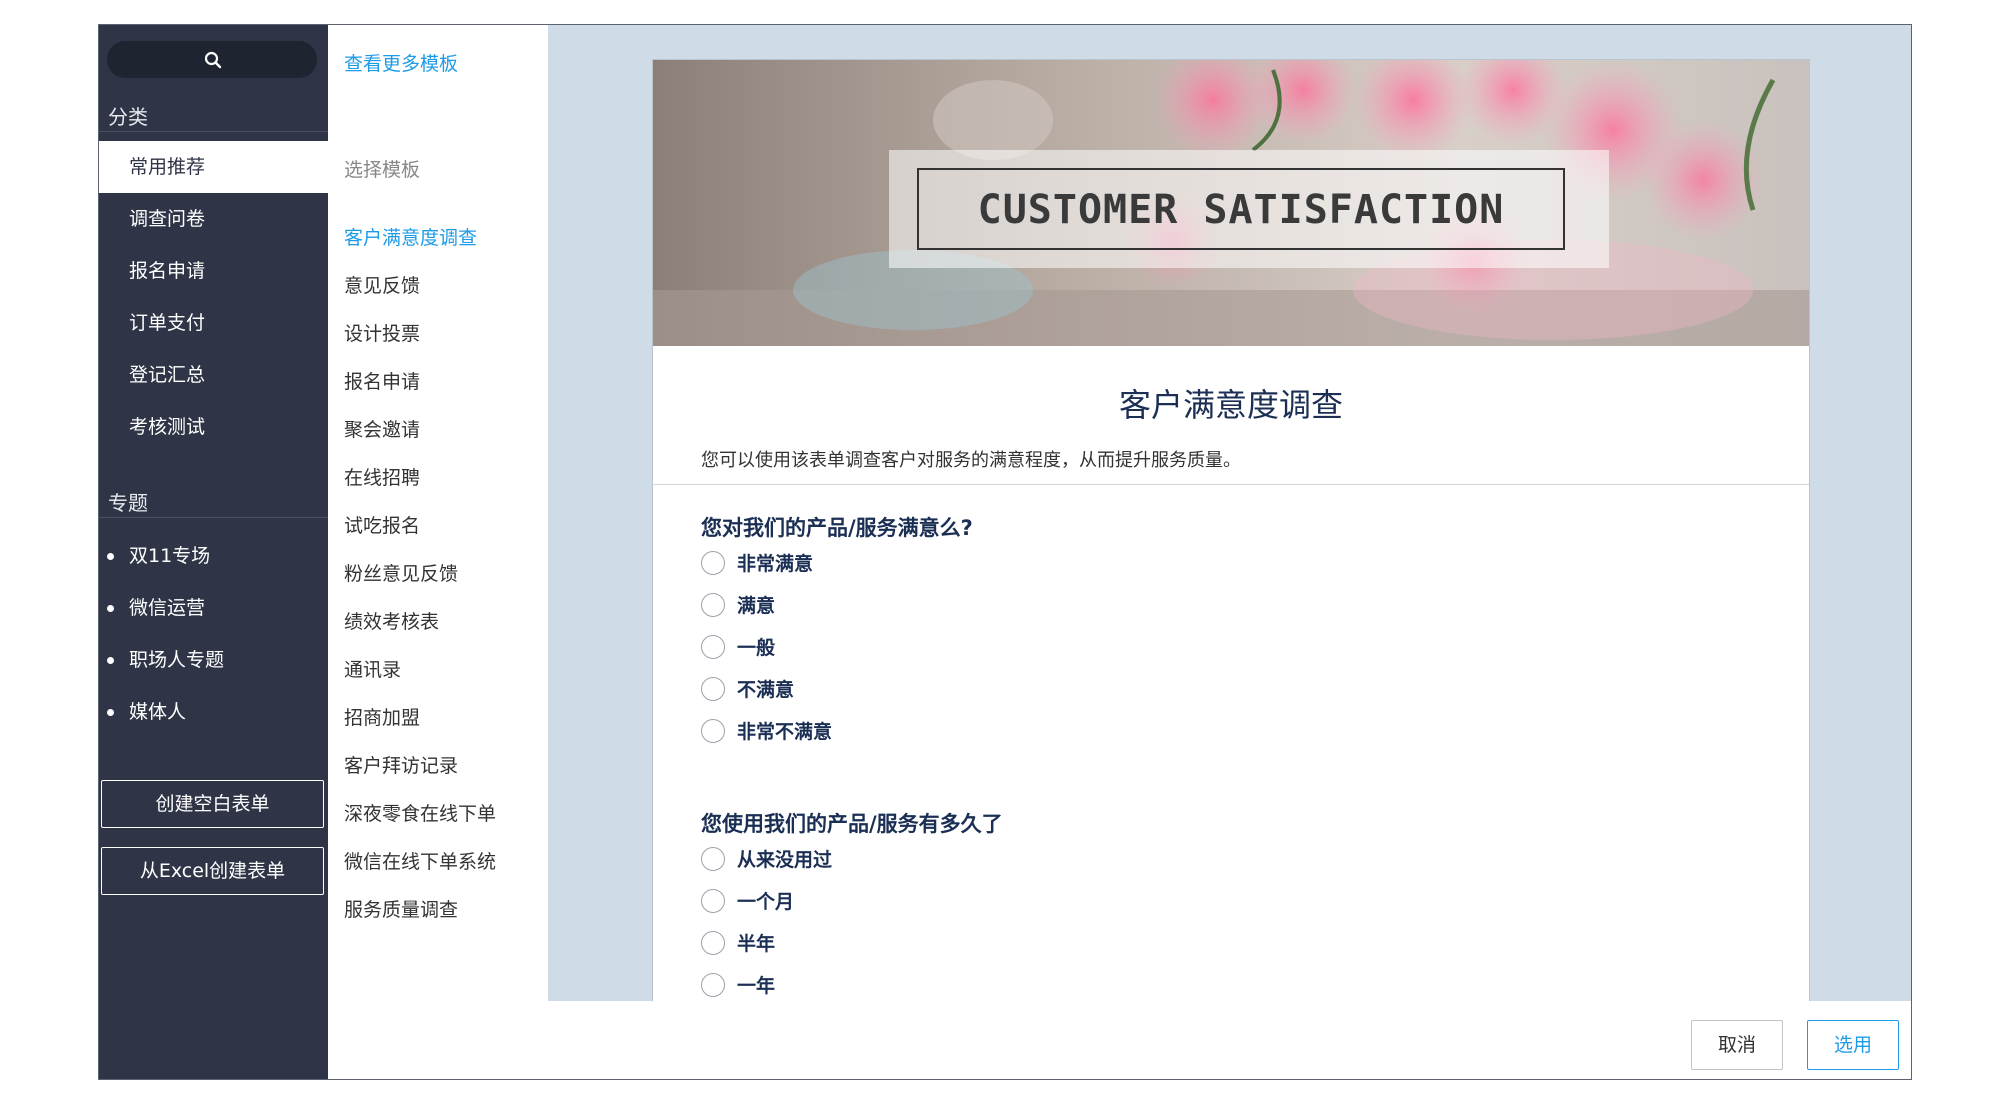 The image size is (2000, 1100). Describe the element at coordinates (766, 902) in the screenshot. I see `option-label: 一个月` at that location.